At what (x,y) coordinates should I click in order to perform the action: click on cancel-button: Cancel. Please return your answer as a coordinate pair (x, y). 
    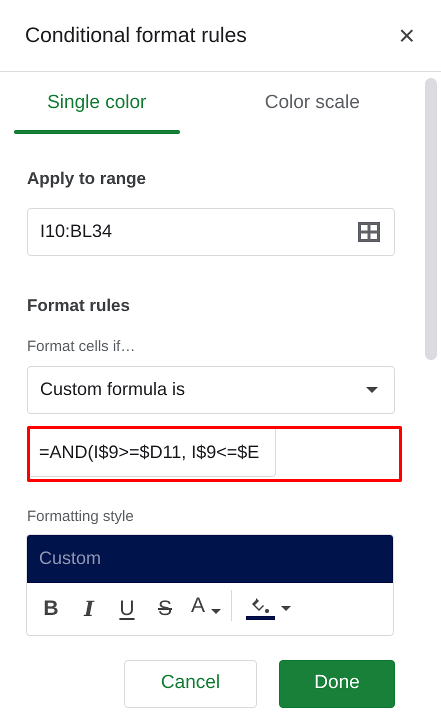
    Looking at the image, I should click on (190, 684).